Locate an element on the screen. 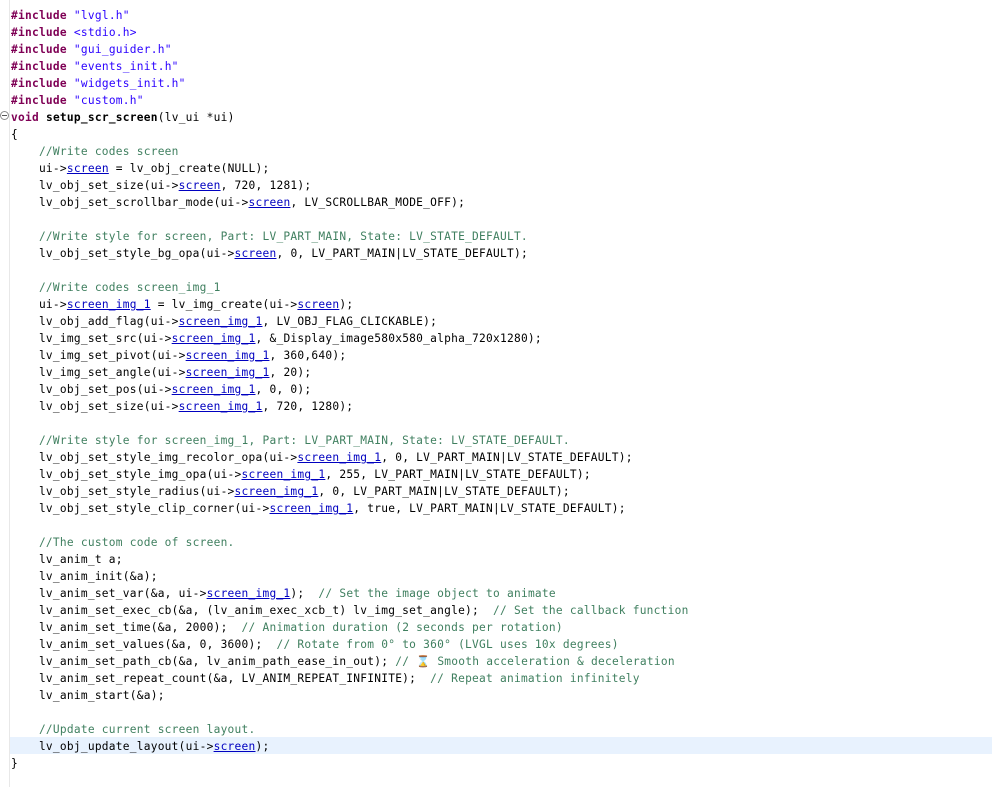  code-token: = lv_img_create(ui-> is located at coordinates (224, 304).